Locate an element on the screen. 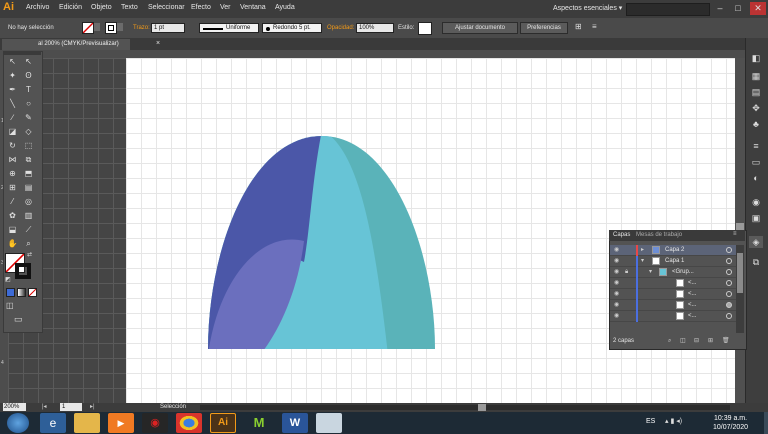 This screenshot has width=768, height=434. locate-object-icon: ⌕ is located at coordinates (669, 341).